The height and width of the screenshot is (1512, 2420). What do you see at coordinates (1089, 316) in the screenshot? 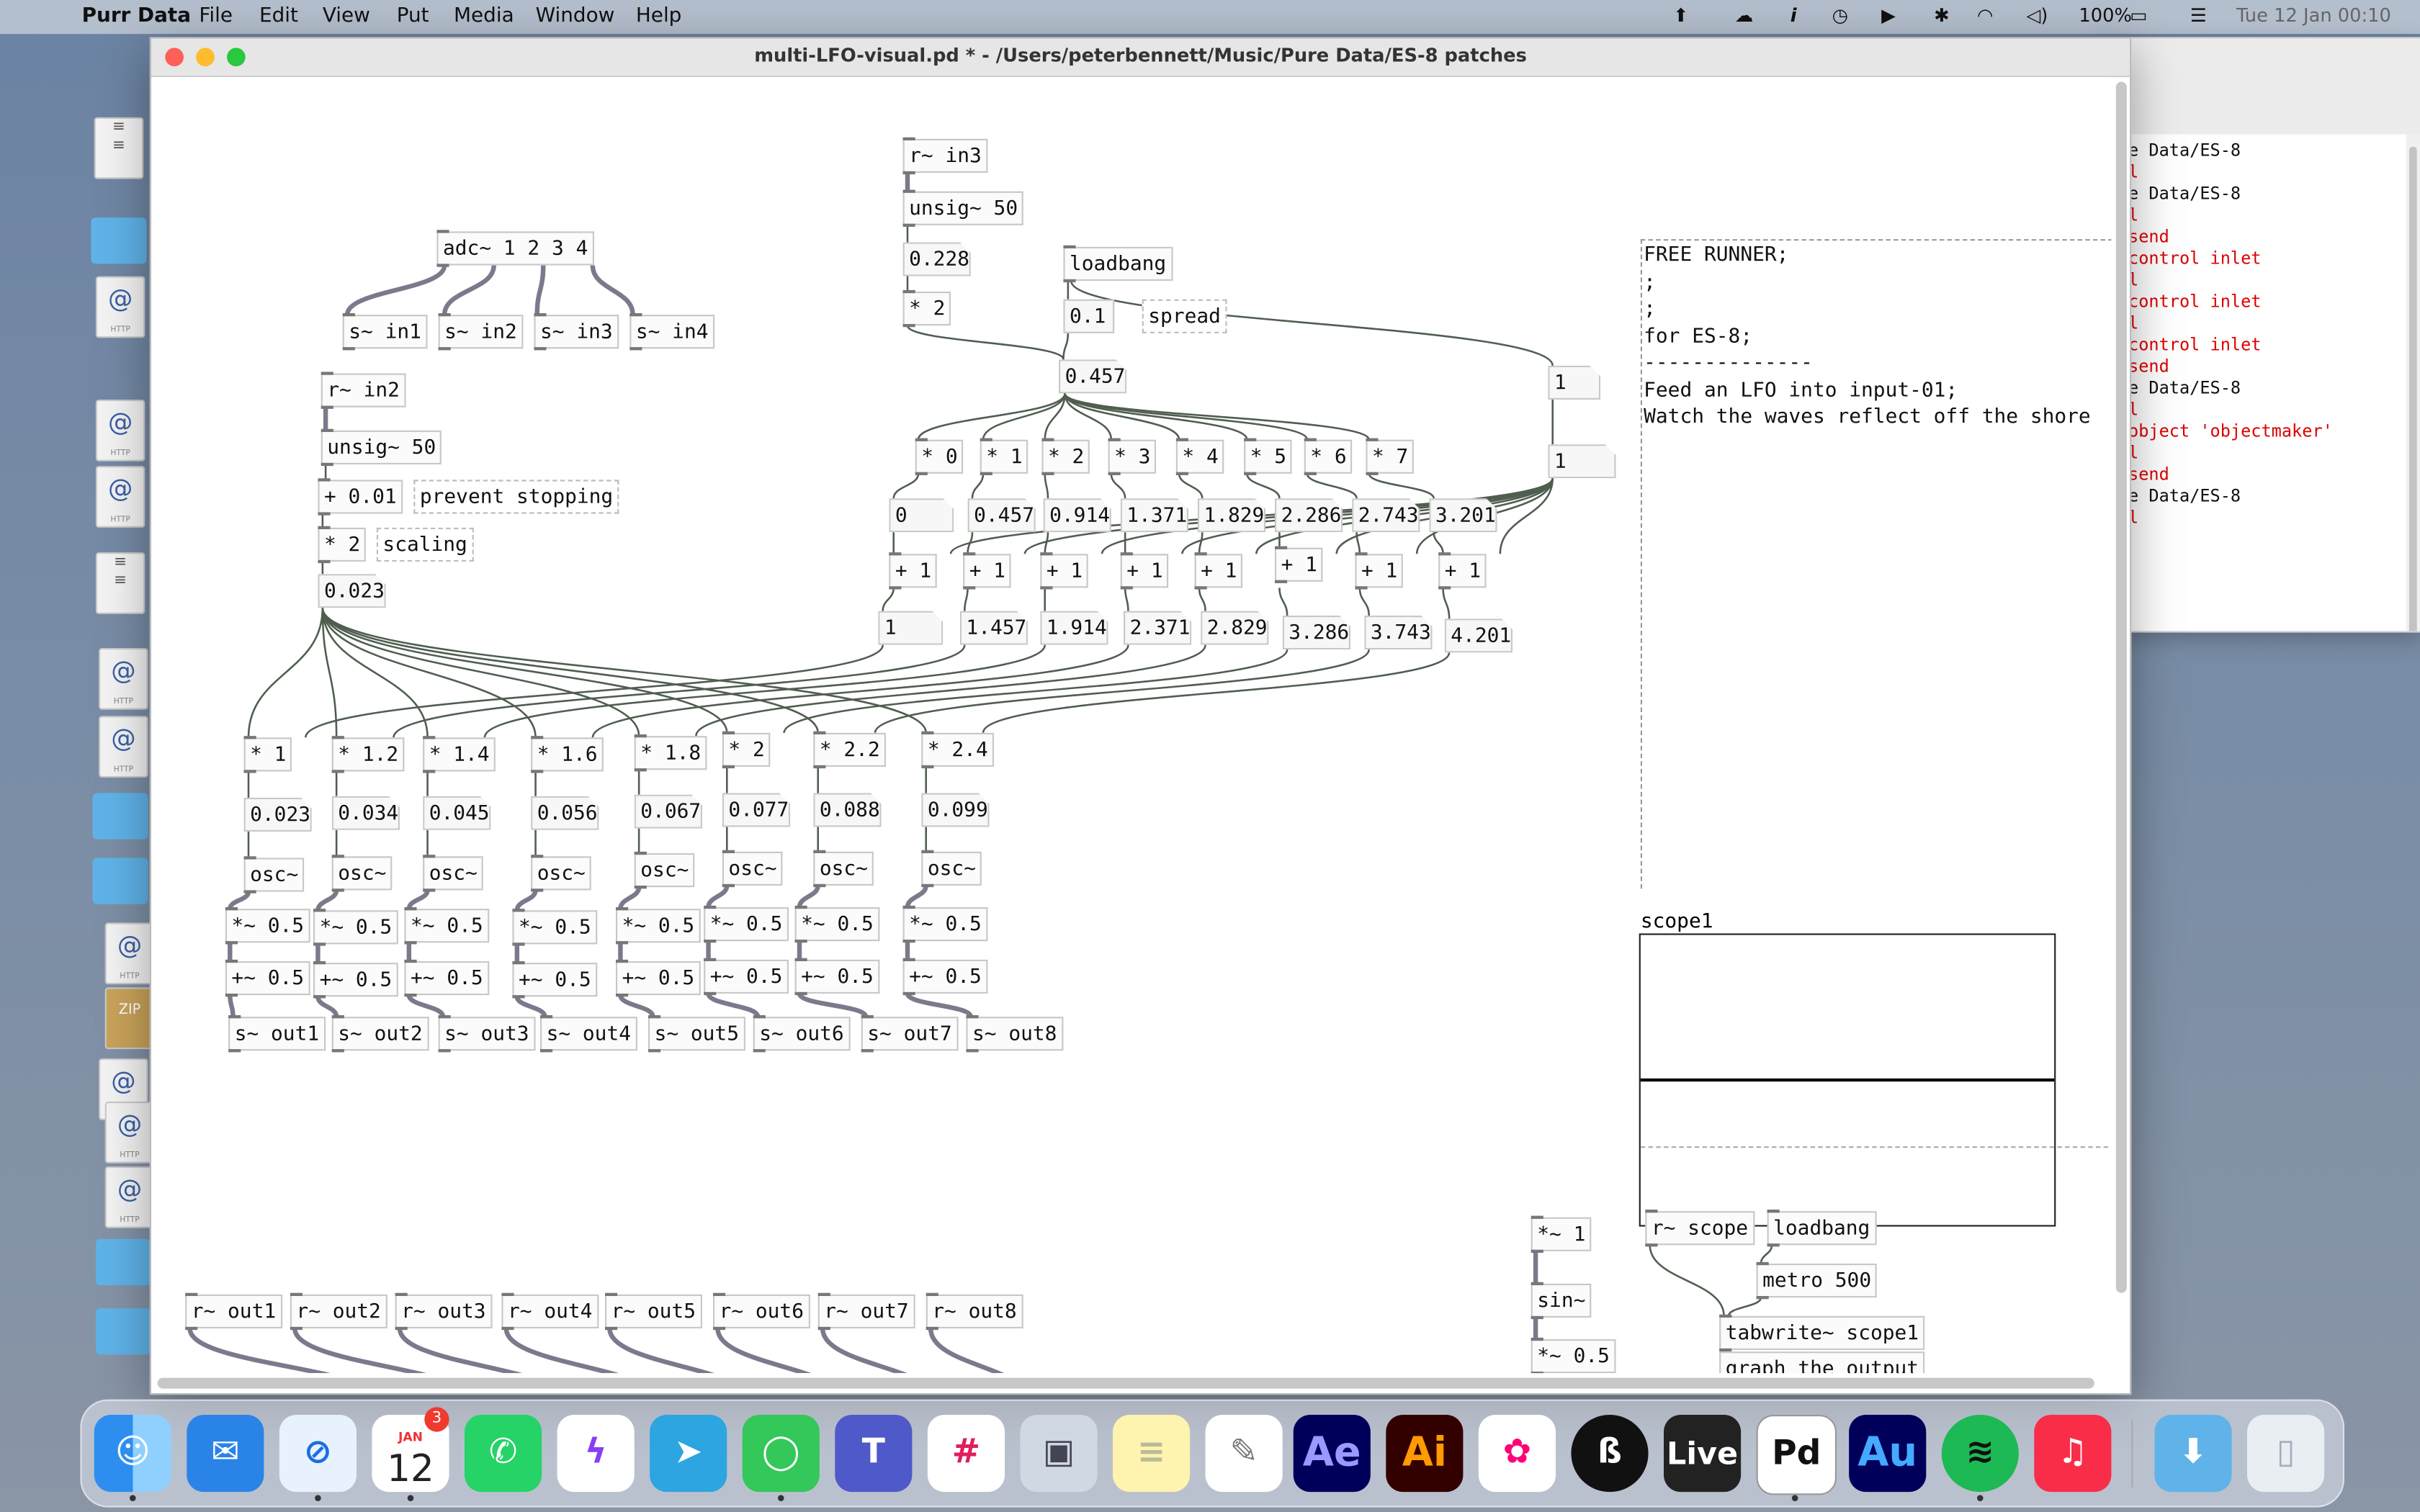
I see `message-0.1: 0.1` at bounding box center [1089, 316].